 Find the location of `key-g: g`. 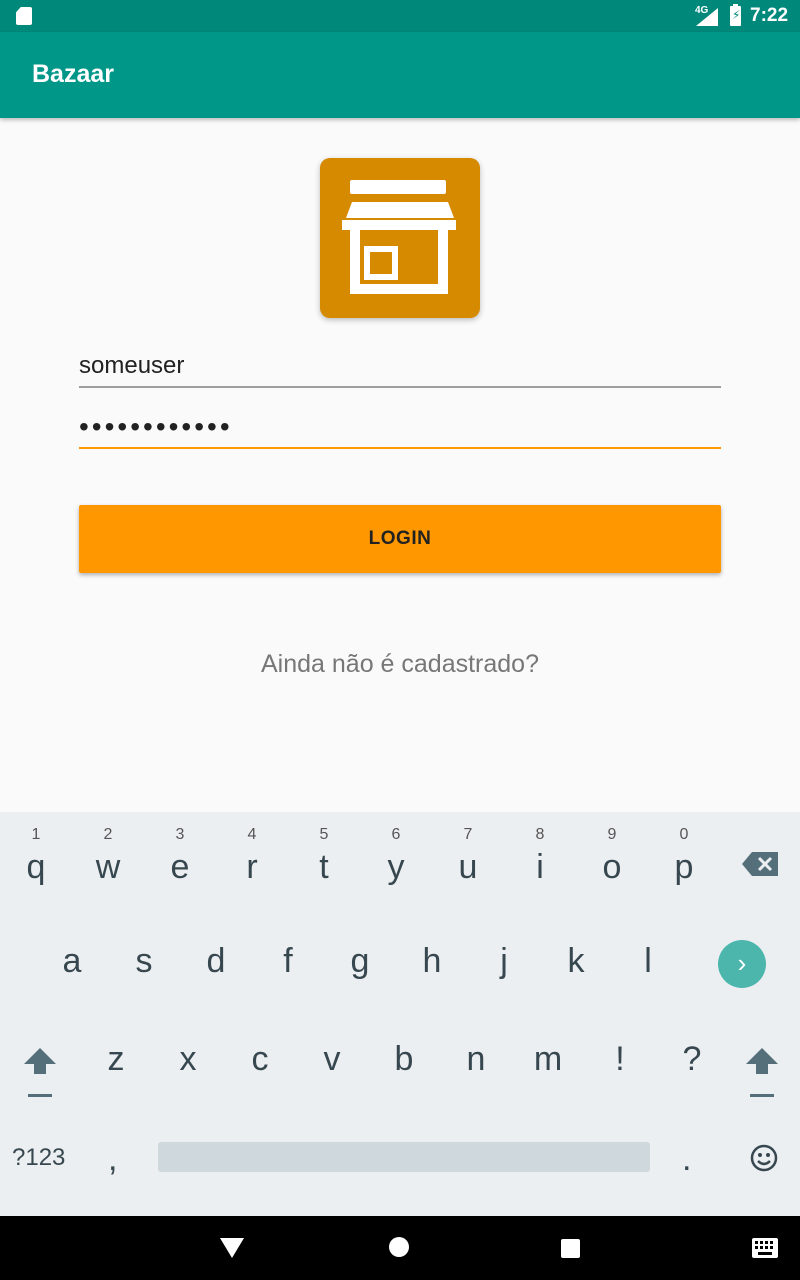

key-g: g is located at coordinates (360, 987).